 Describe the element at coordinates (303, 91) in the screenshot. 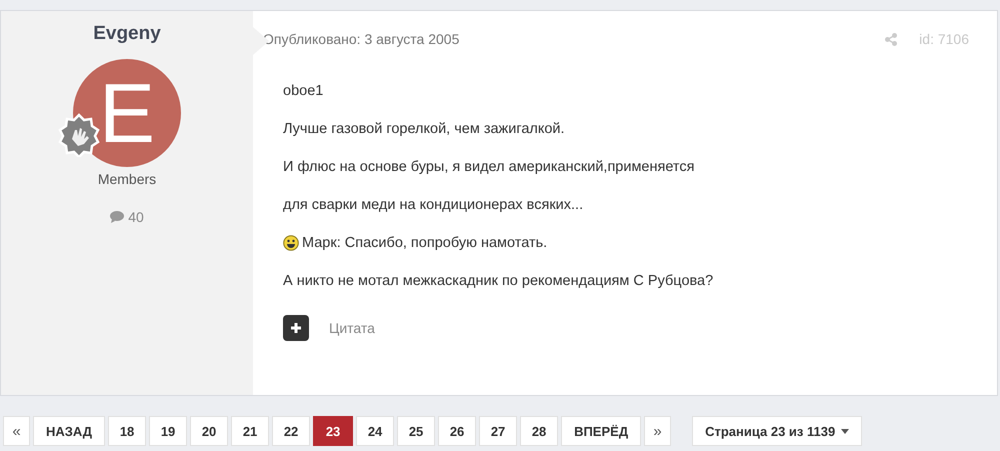

I see `post-text: oboe1` at that location.